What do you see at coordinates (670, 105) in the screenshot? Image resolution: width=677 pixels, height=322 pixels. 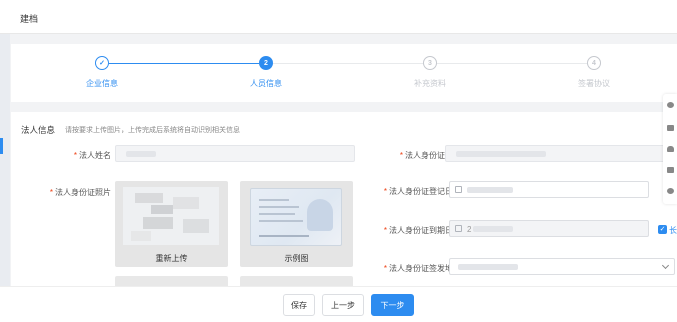 I see `wechat-icon` at bounding box center [670, 105].